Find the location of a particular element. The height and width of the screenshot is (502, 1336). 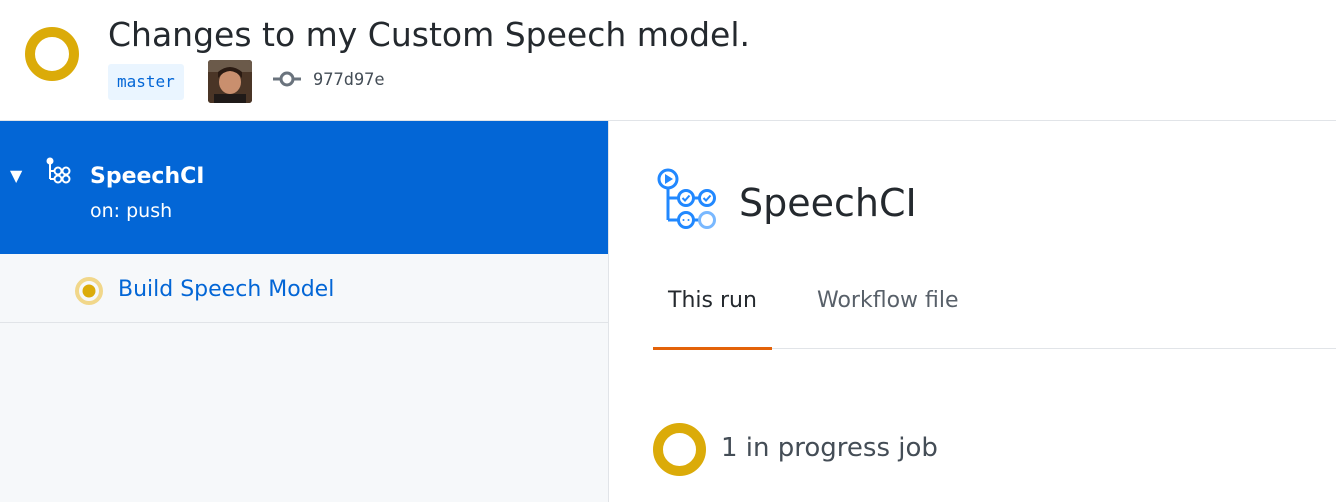

workflow-trigger: on: push is located at coordinates (131, 211).